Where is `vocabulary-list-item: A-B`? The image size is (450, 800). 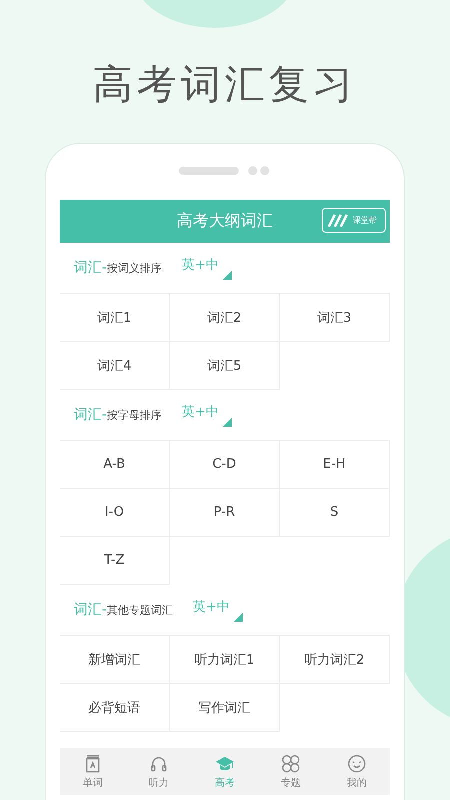 vocabulary-list-item: A-B is located at coordinates (115, 465).